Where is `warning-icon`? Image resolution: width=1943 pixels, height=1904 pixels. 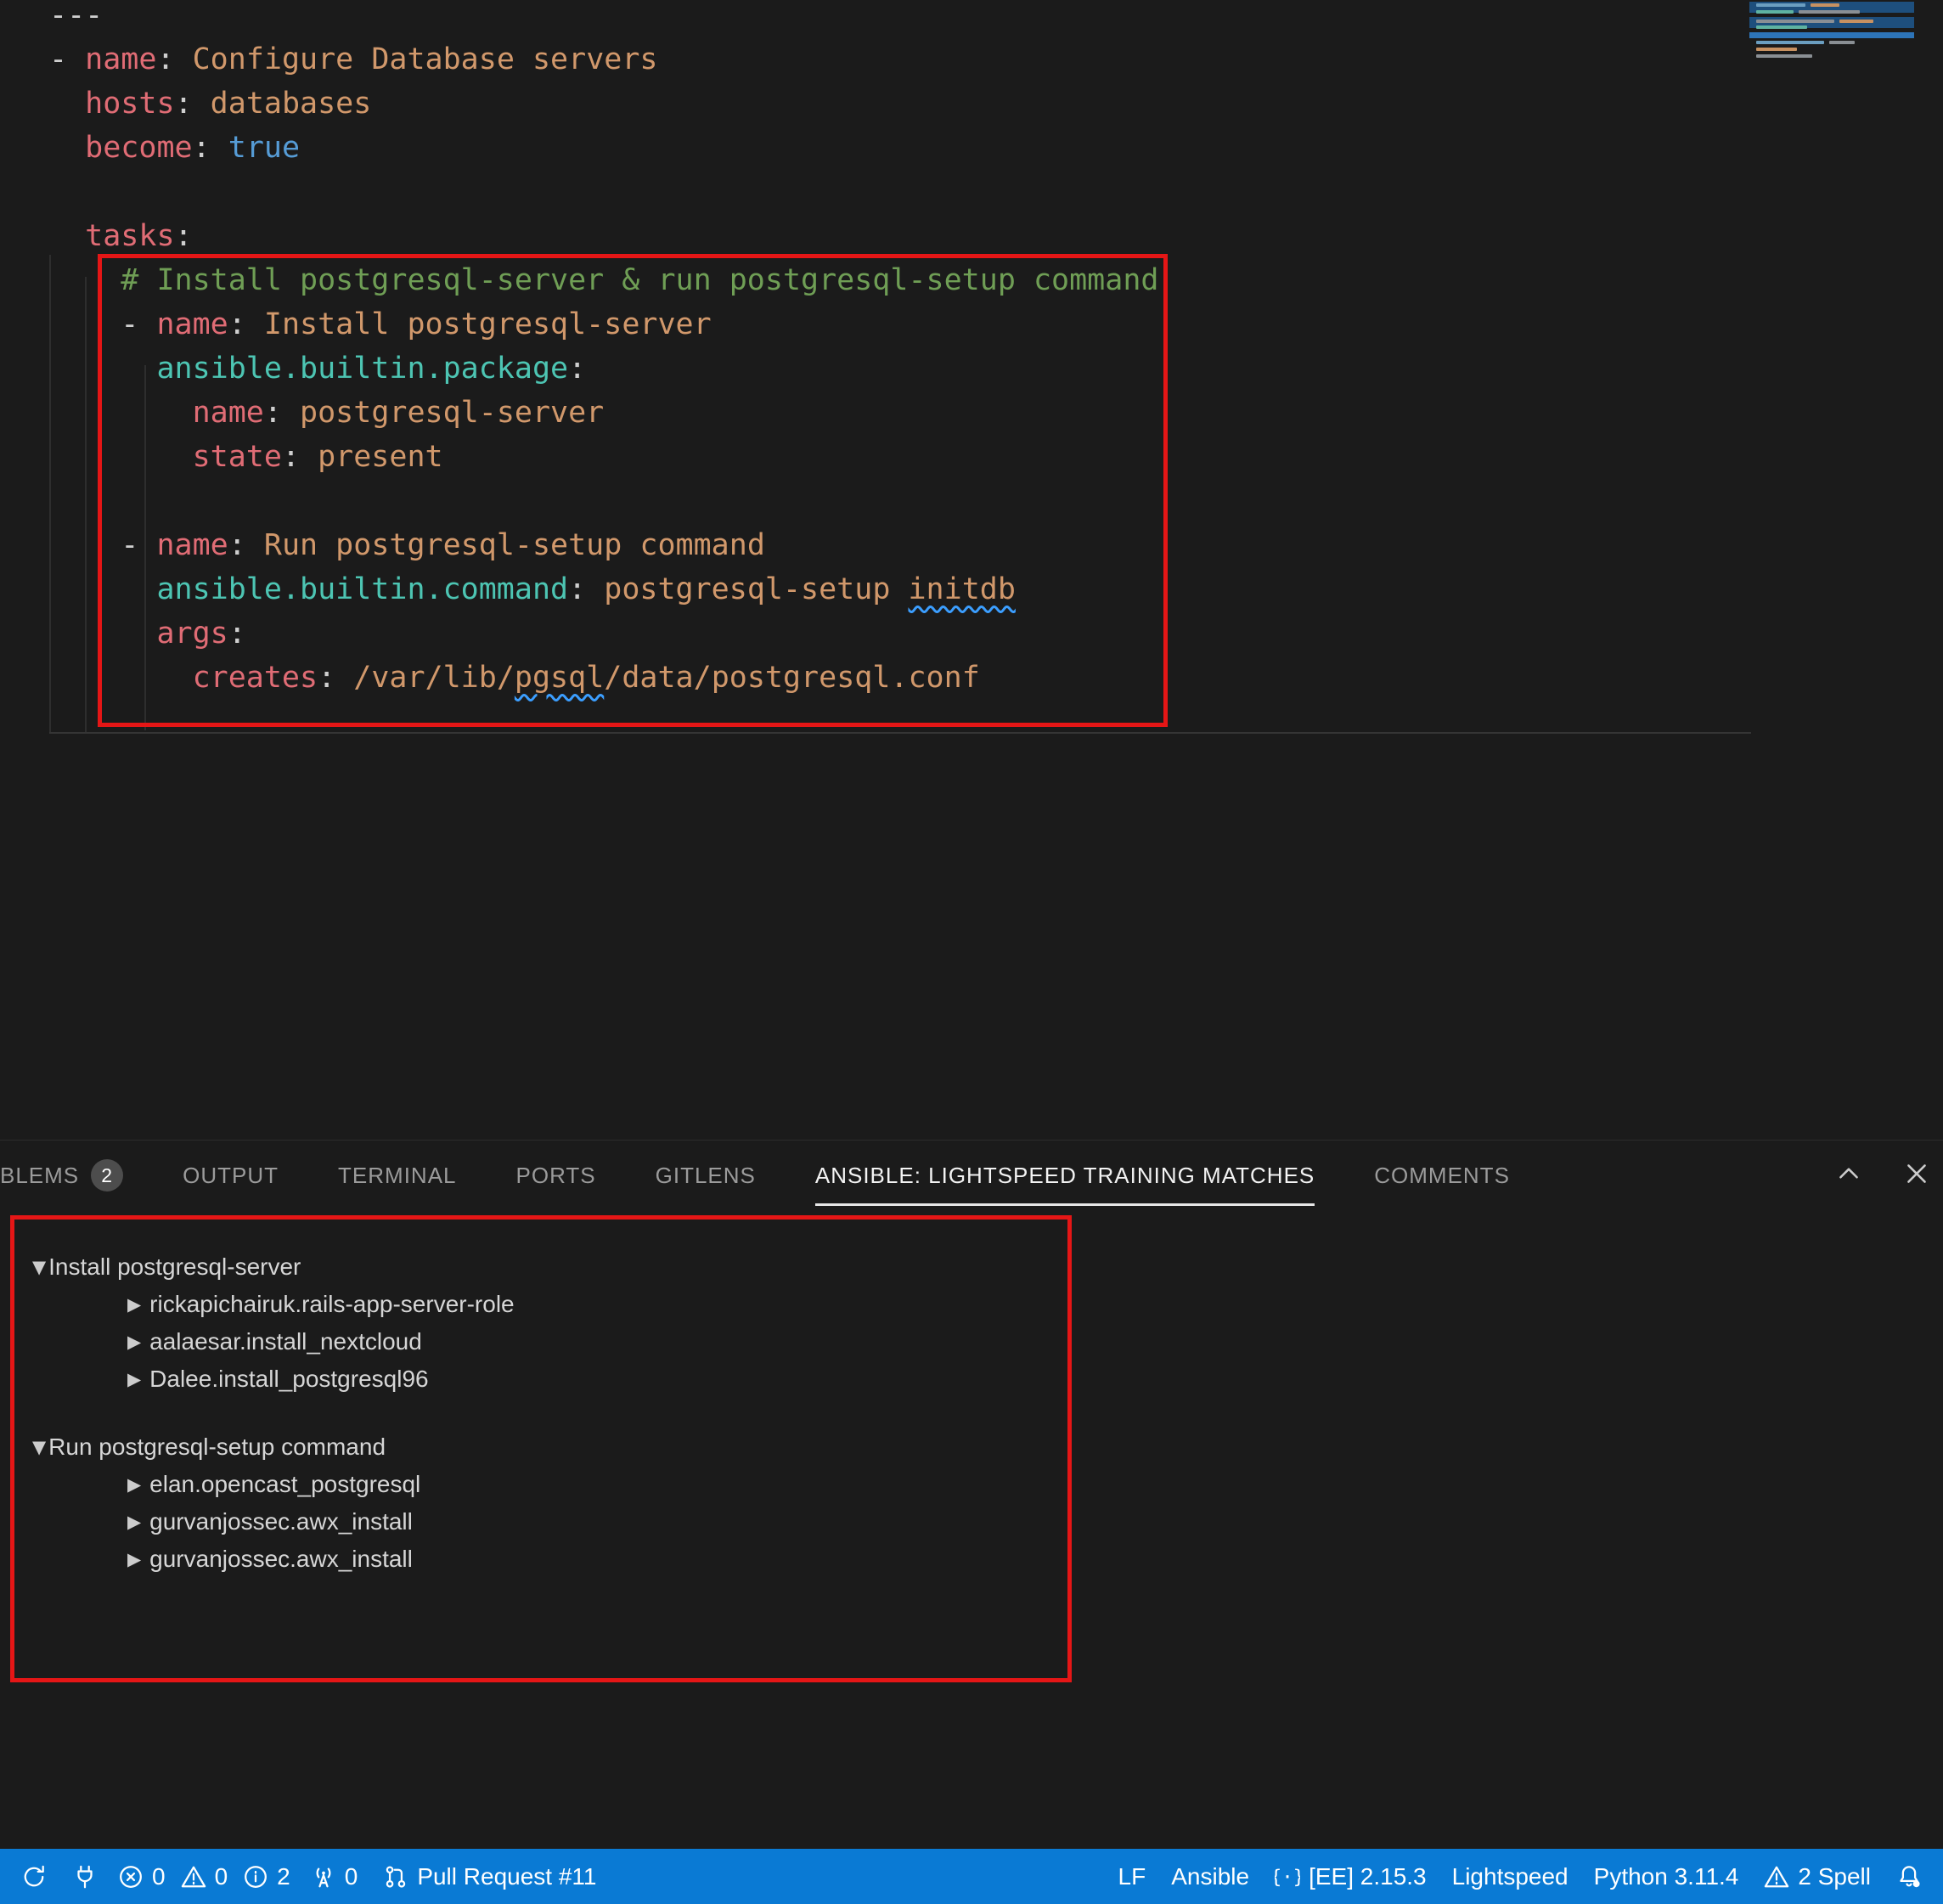 warning-icon is located at coordinates (193, 1877).